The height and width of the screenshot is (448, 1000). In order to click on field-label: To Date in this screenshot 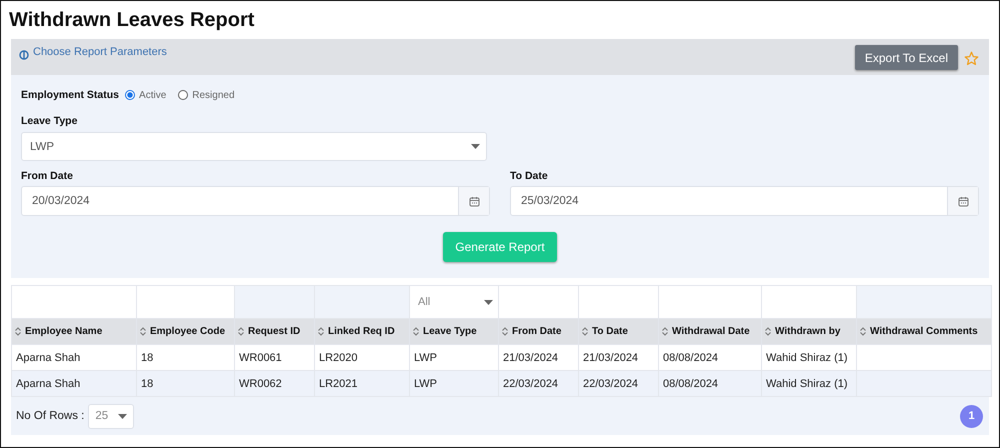, I will do `click(529, 176)`.